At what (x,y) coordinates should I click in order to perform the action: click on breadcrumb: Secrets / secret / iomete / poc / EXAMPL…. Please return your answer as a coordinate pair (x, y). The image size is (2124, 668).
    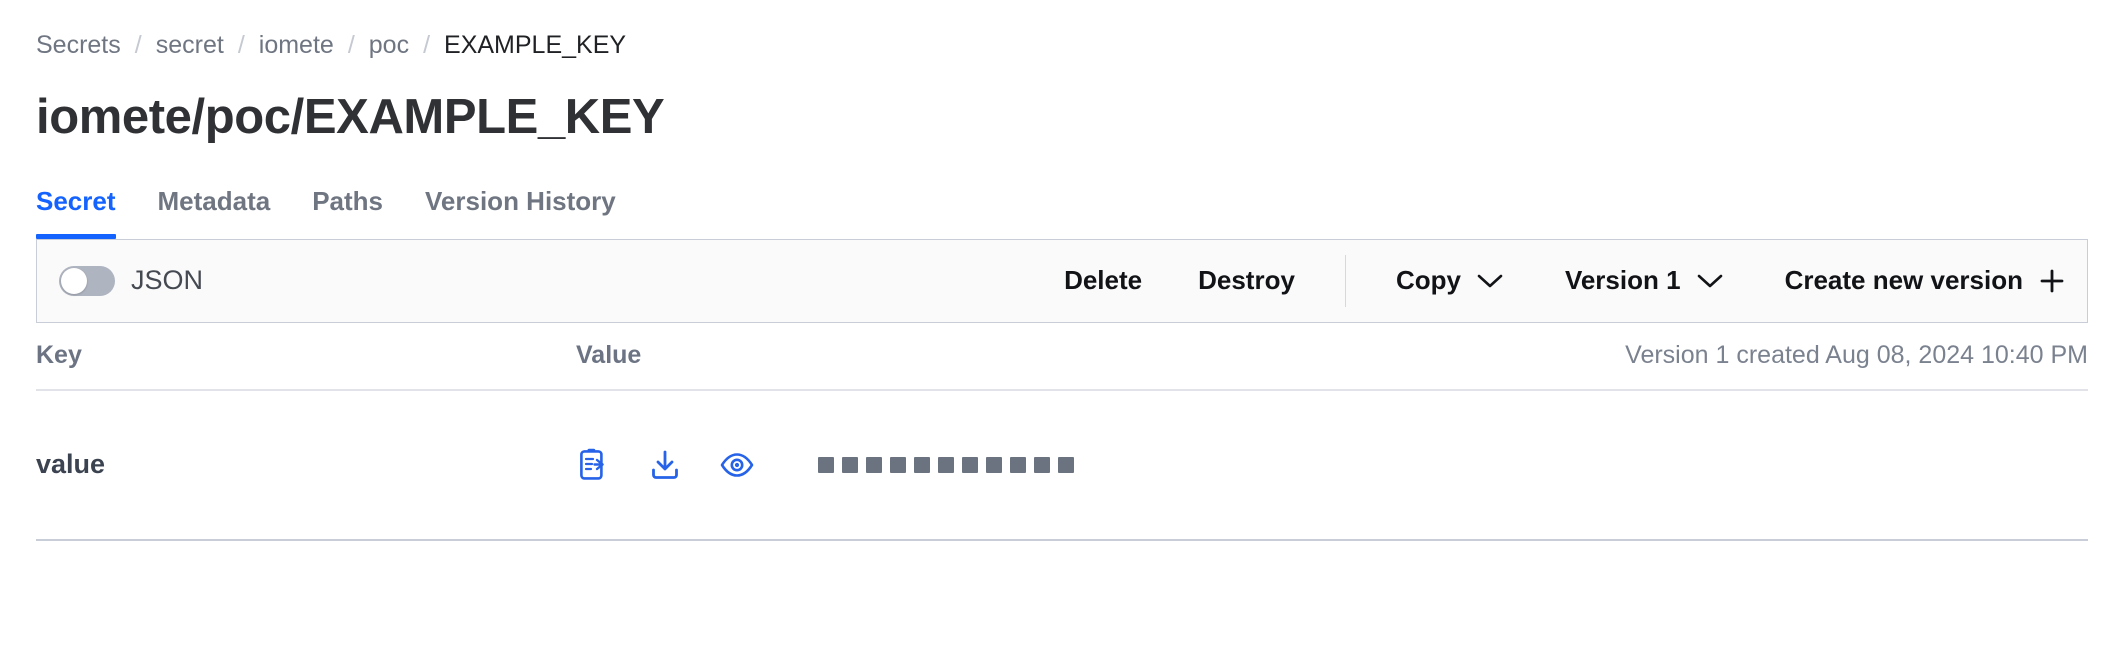
    Looking at the image, I should click on (1062, 34).